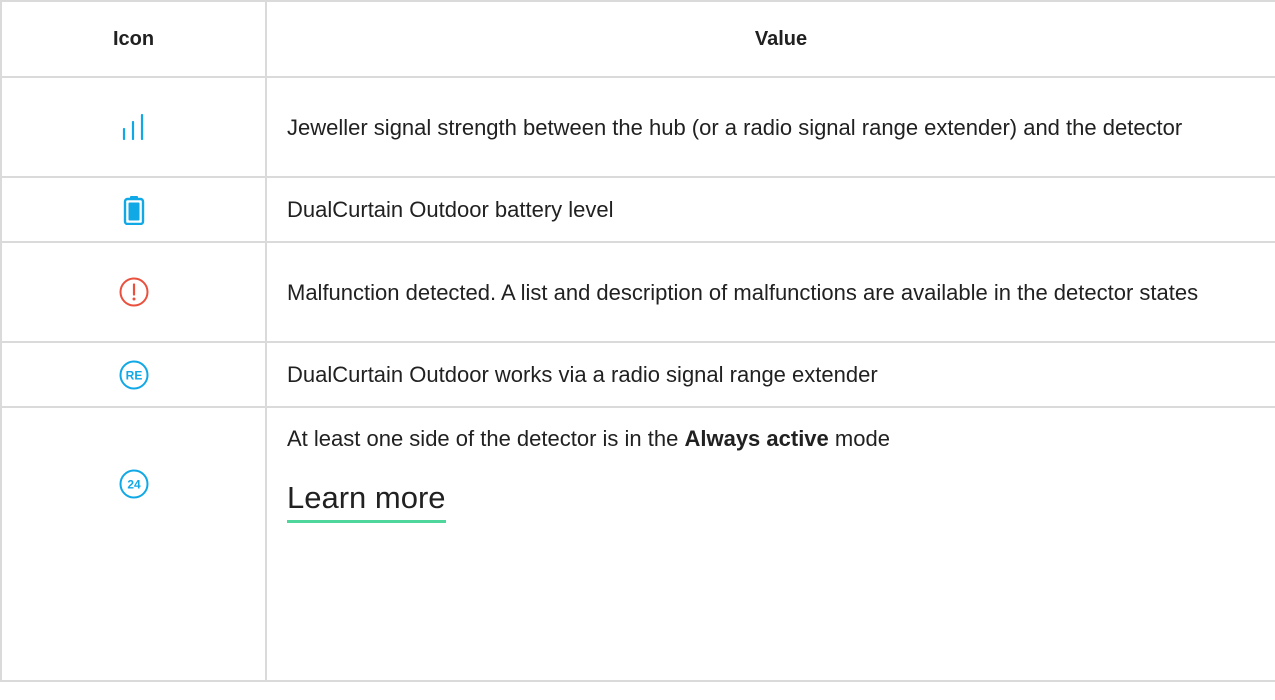 The width and height of the screenshot is (1275, 700). I want to click on column-header-value: Value, so click(770, 39).